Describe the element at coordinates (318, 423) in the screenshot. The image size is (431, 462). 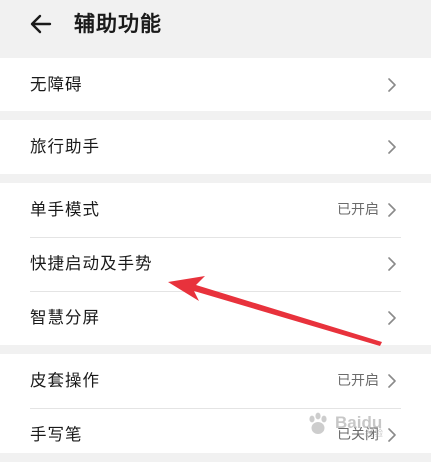
I see `paw-icon` at that location.